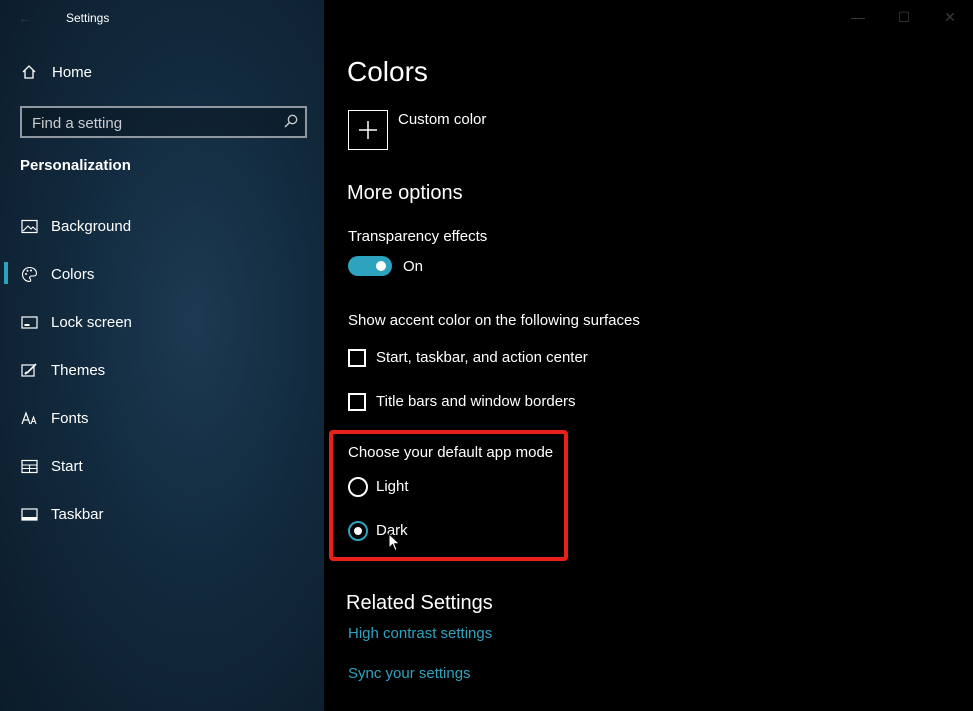 The image size is (973, 711). I want to click on sidebar-item-start: Start, so click(51, 466).